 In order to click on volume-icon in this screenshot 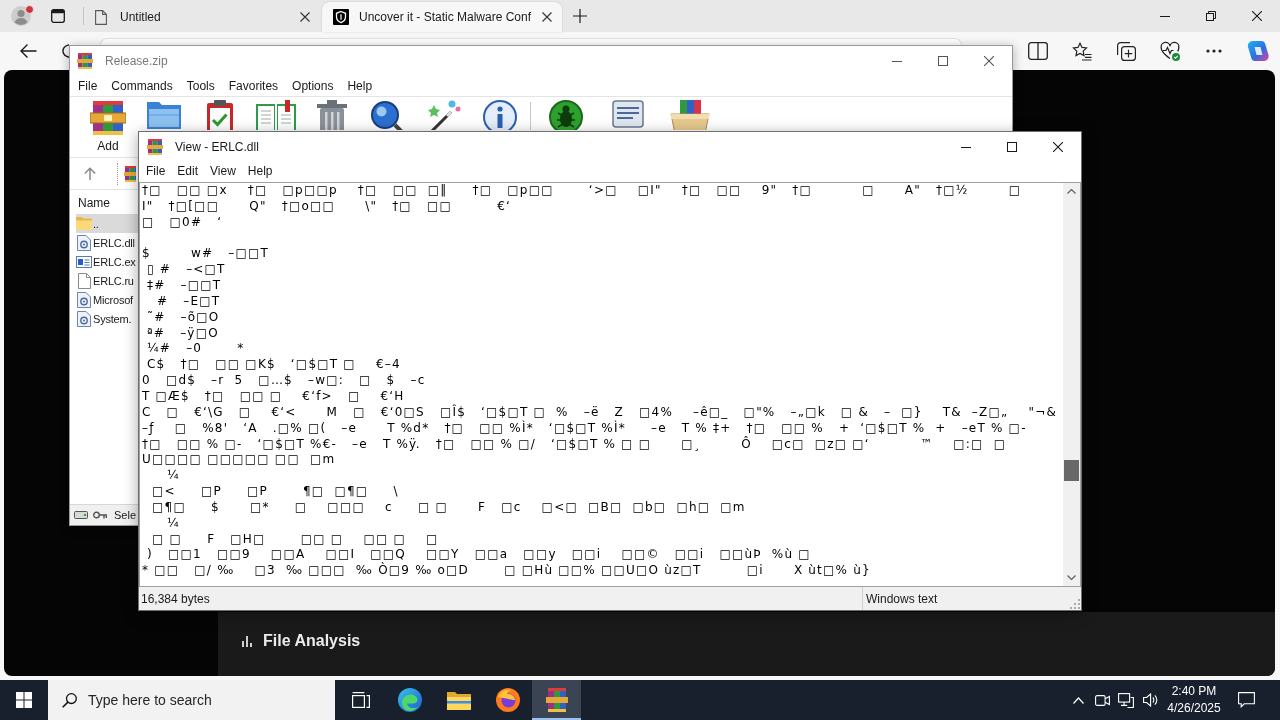, I will do `click(1150, 700)`.